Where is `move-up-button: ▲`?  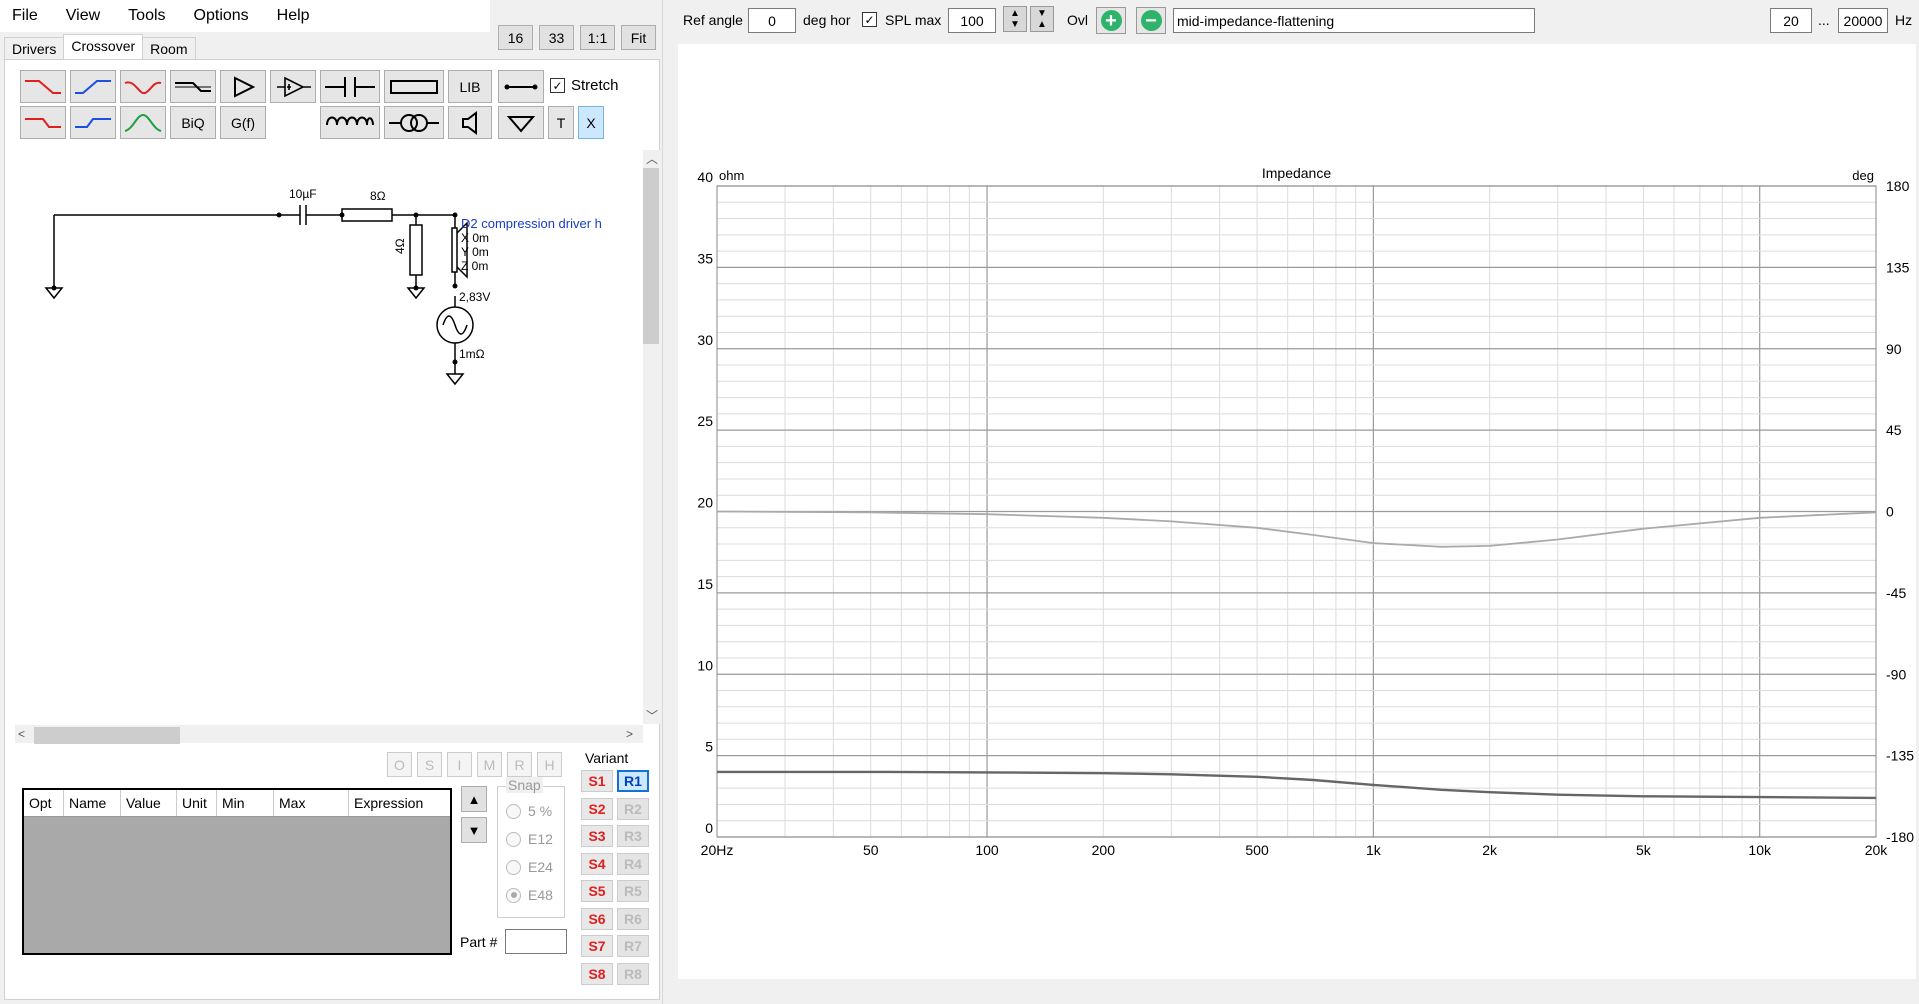 move-up-button: ▲ is located at coordinates (474, 799).